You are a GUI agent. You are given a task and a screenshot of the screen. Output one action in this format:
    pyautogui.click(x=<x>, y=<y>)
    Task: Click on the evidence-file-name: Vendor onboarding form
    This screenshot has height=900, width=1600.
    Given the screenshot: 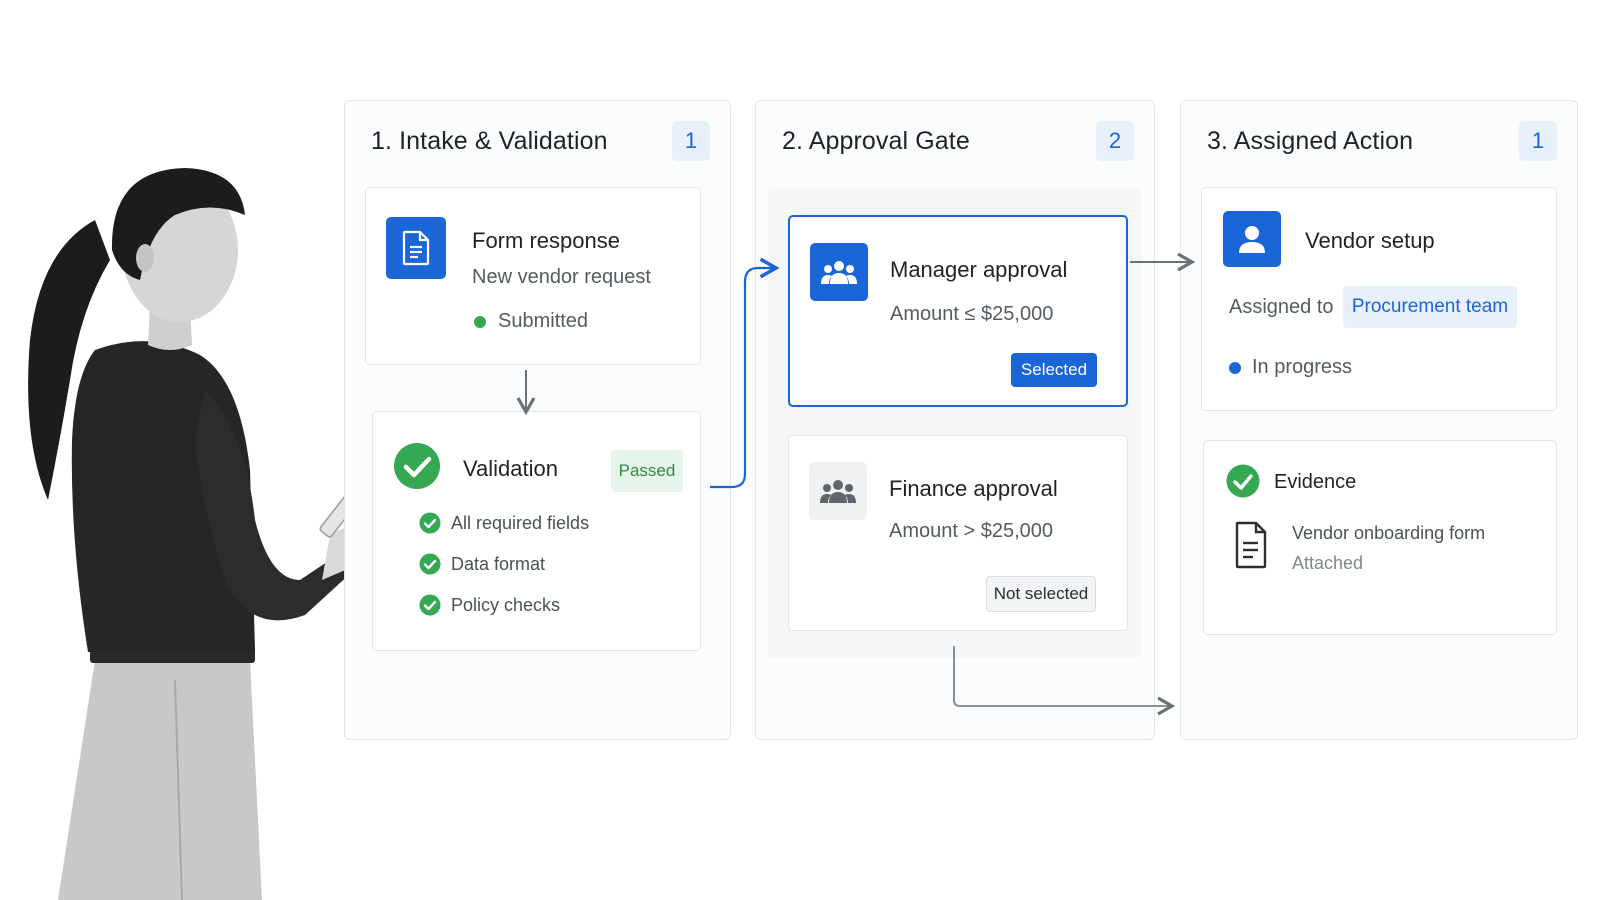 What is the action you would take?
    pyautogui.click(x=1388, y=533)
    